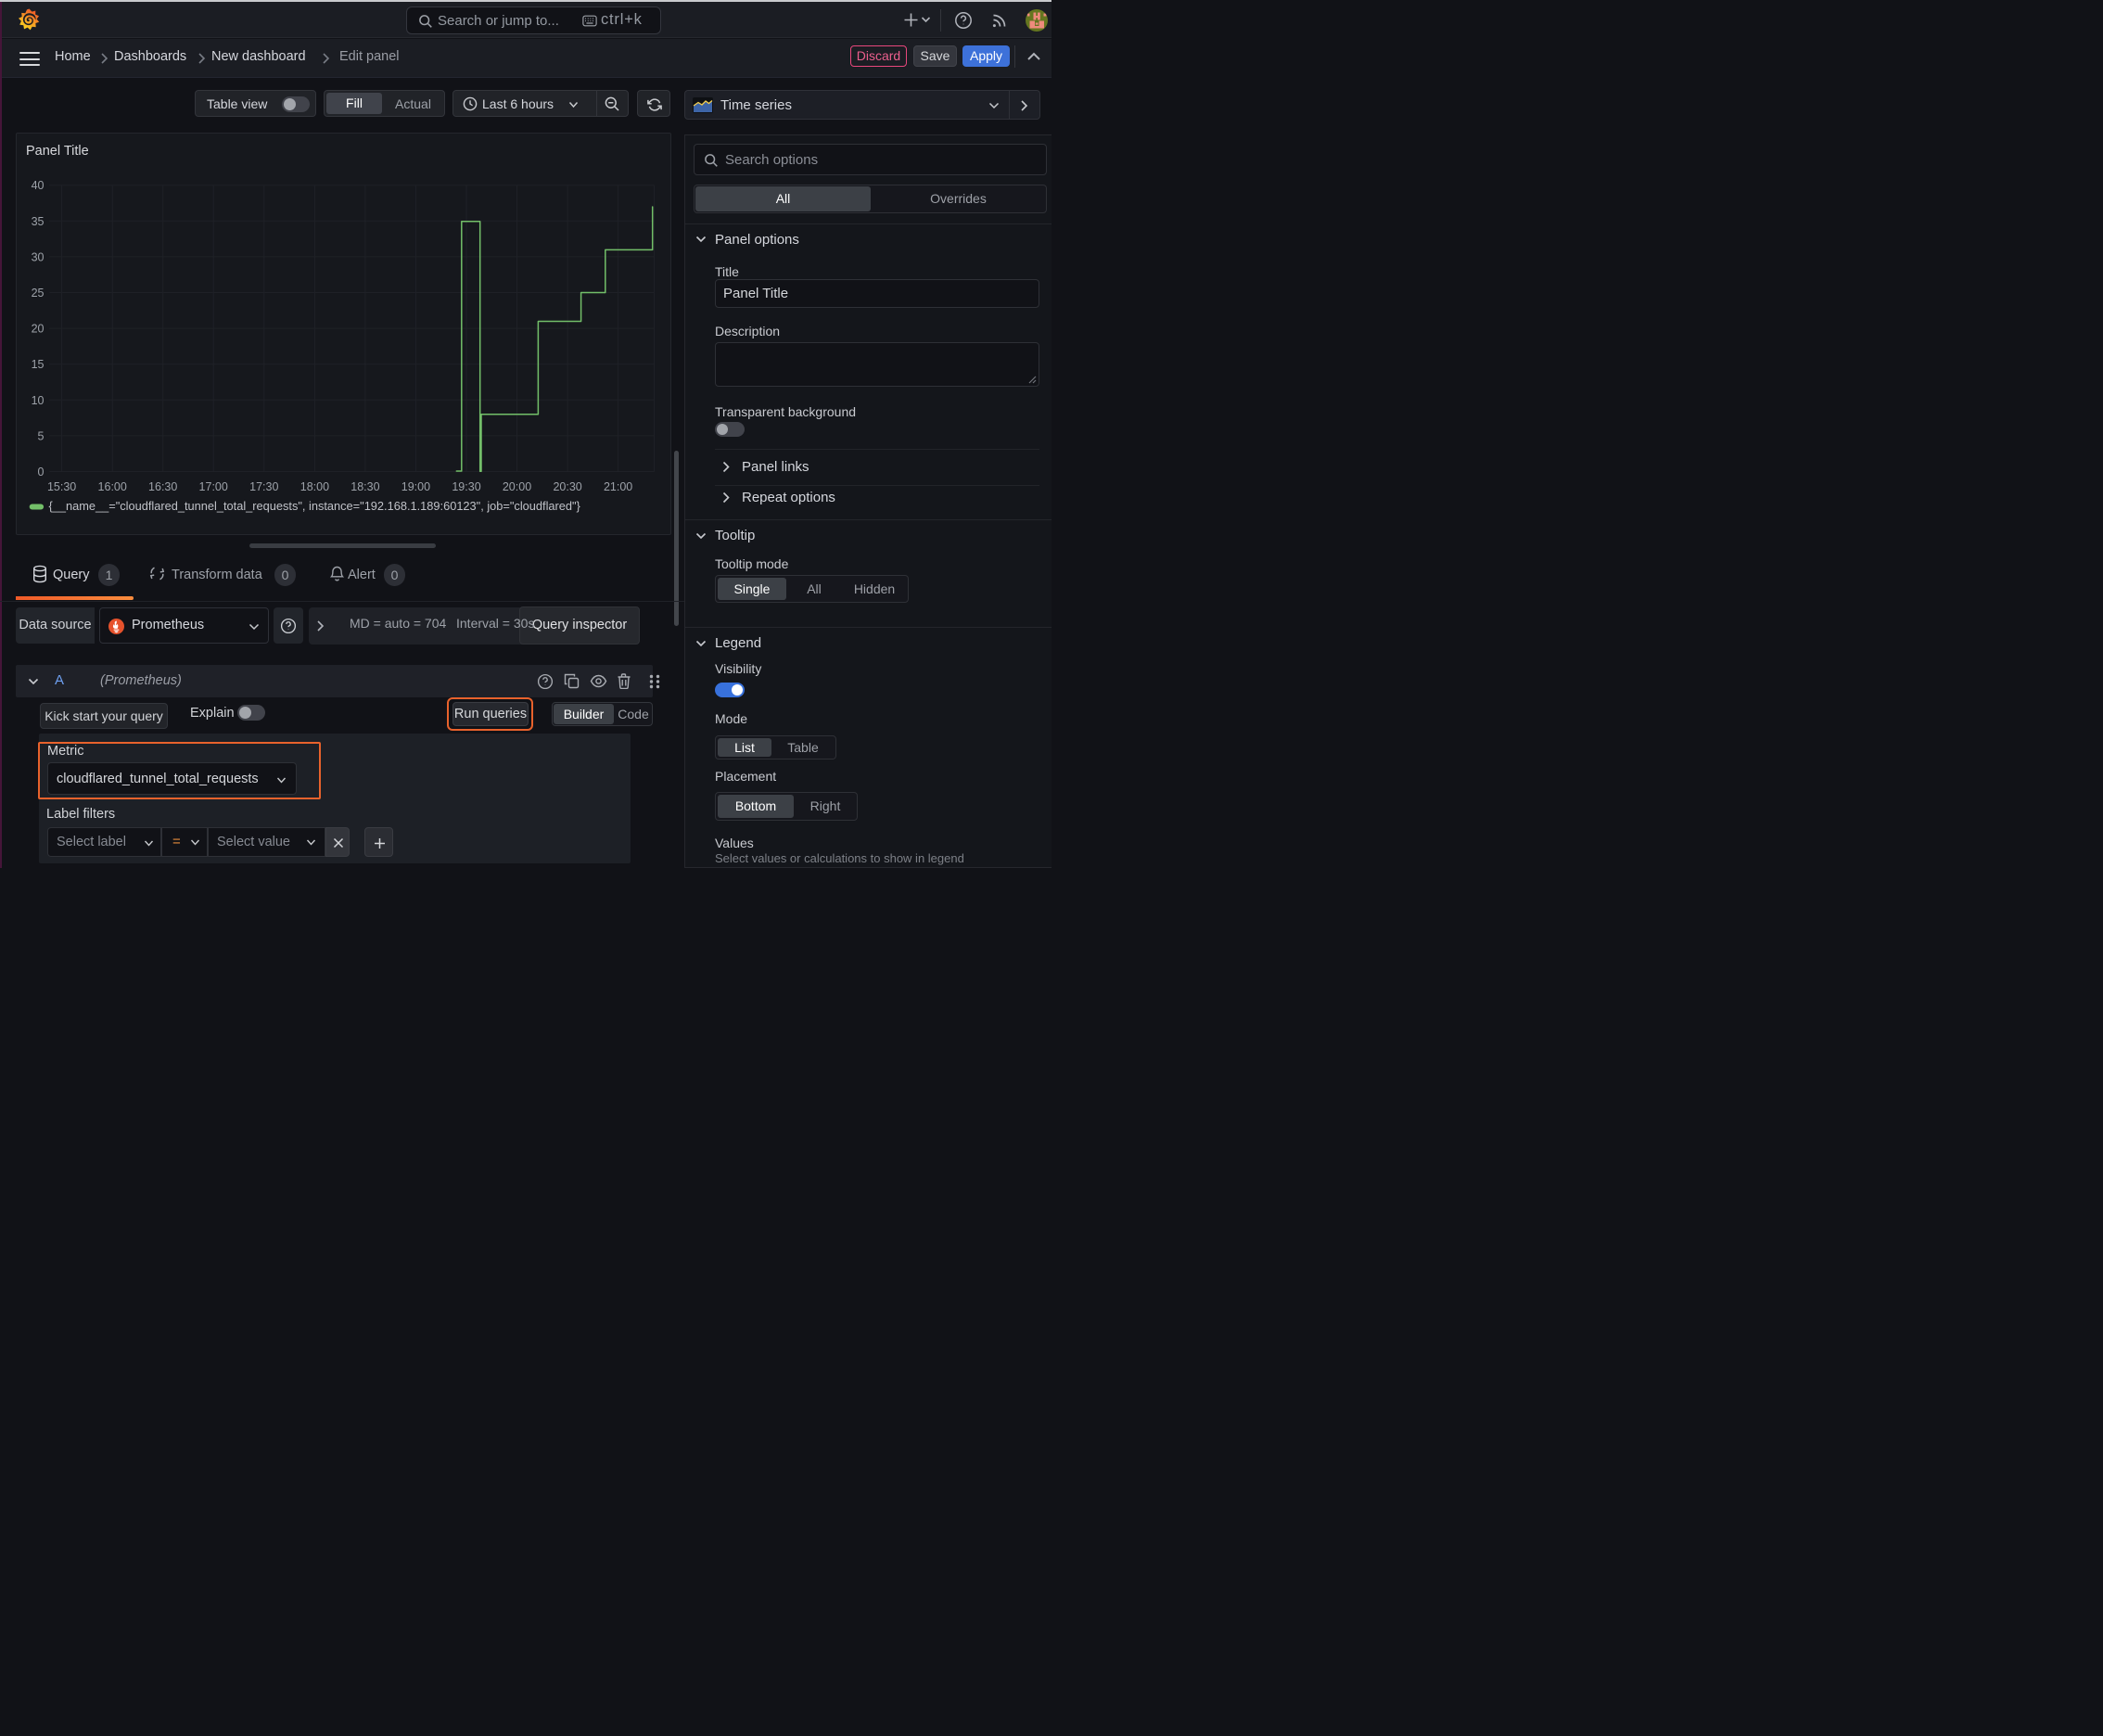 This screenshot has width=2103, height=1736. Describe the element at coordinates (112, 487) in the screenshot. I see `svg-text: 16:00` at that location.